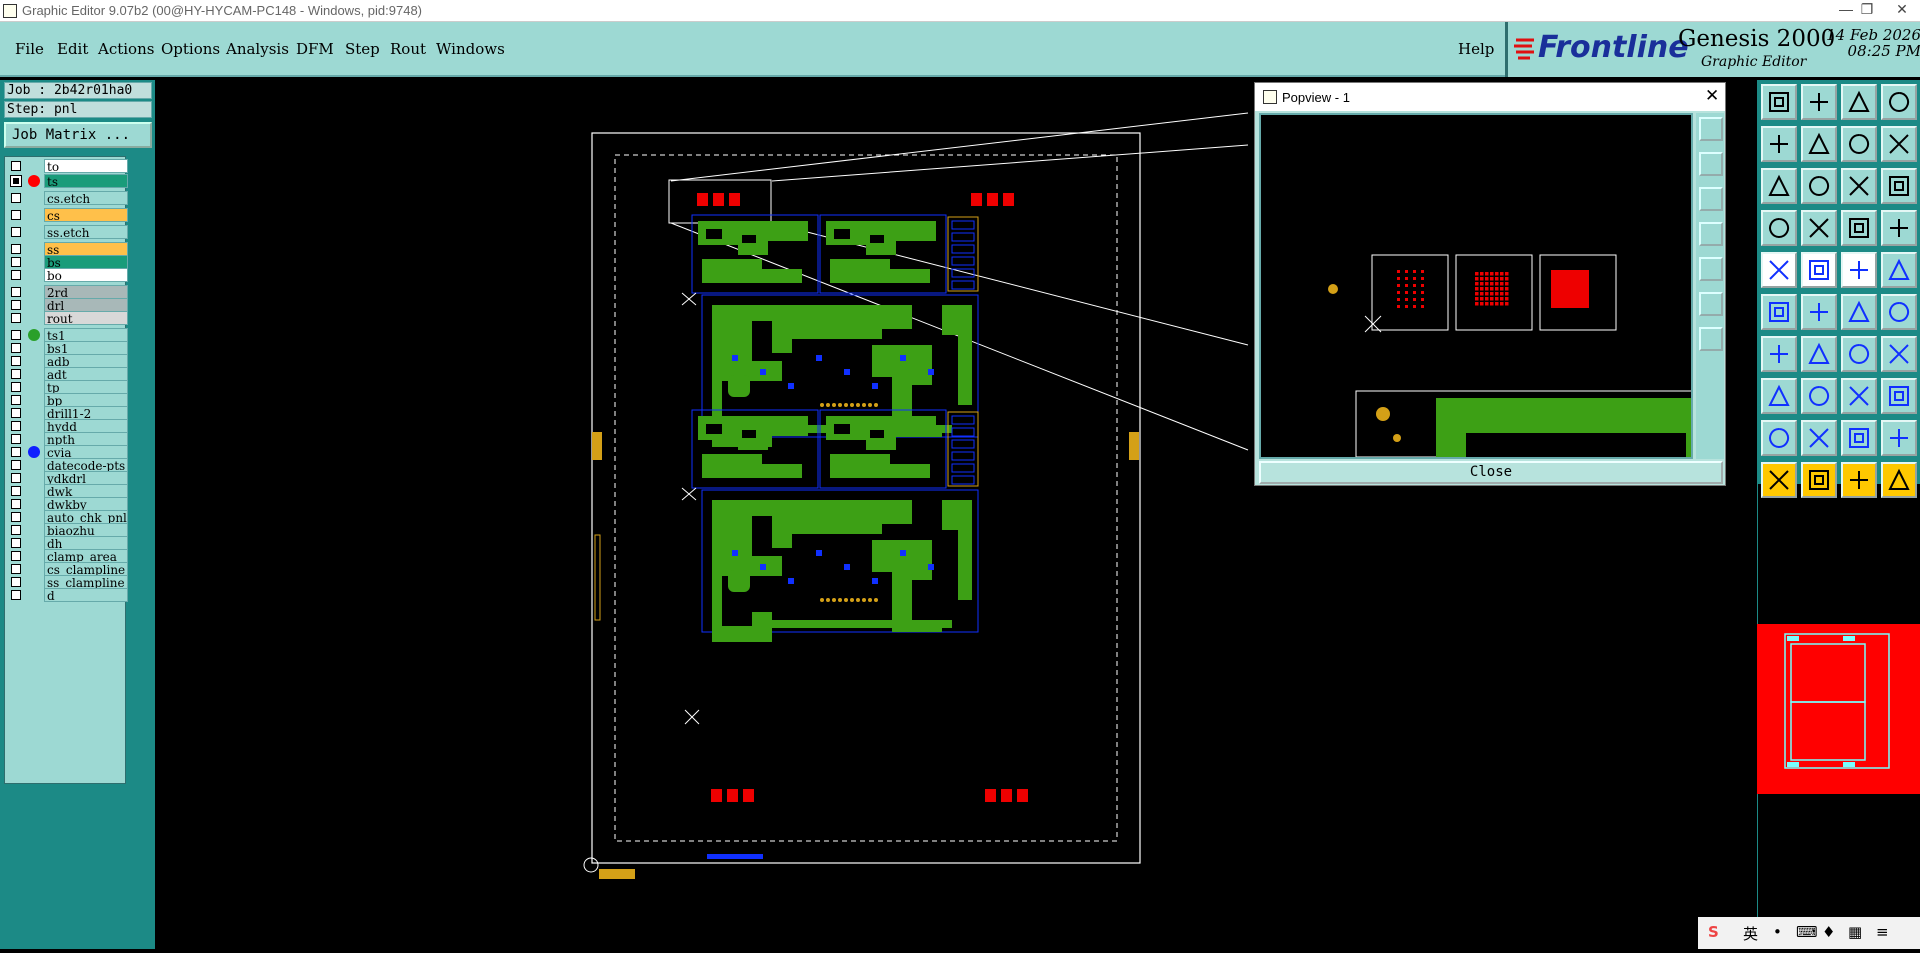 This screenshot has width=1920, height=953. I want to click on zoom-in-icon, so click(1819, 102).